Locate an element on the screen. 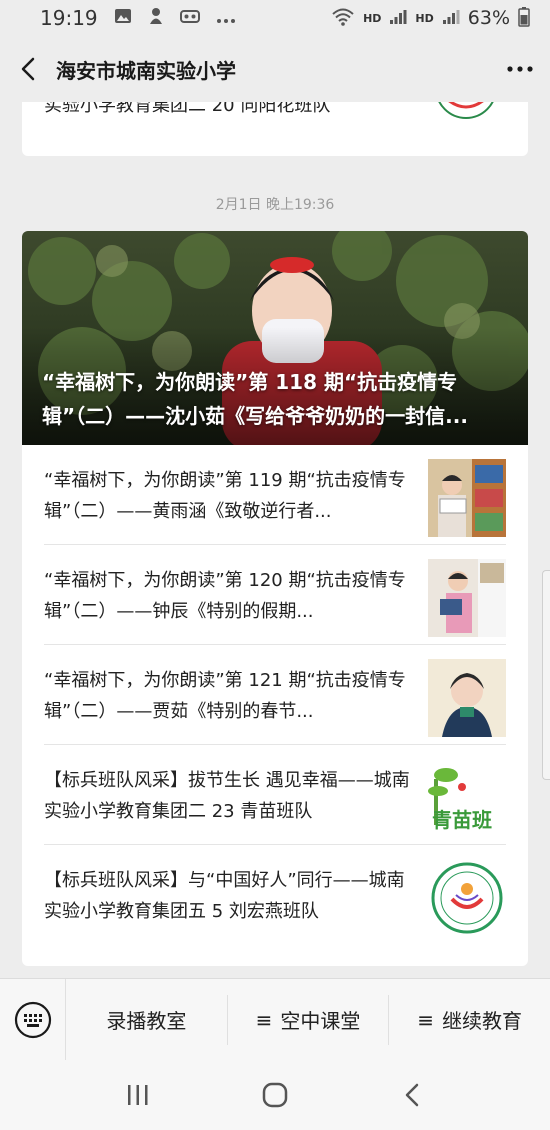  bottom-menu: 录播教室 ≡ 空中课堂 ≡ 继续教育 is located at coordinates (275, 1019).